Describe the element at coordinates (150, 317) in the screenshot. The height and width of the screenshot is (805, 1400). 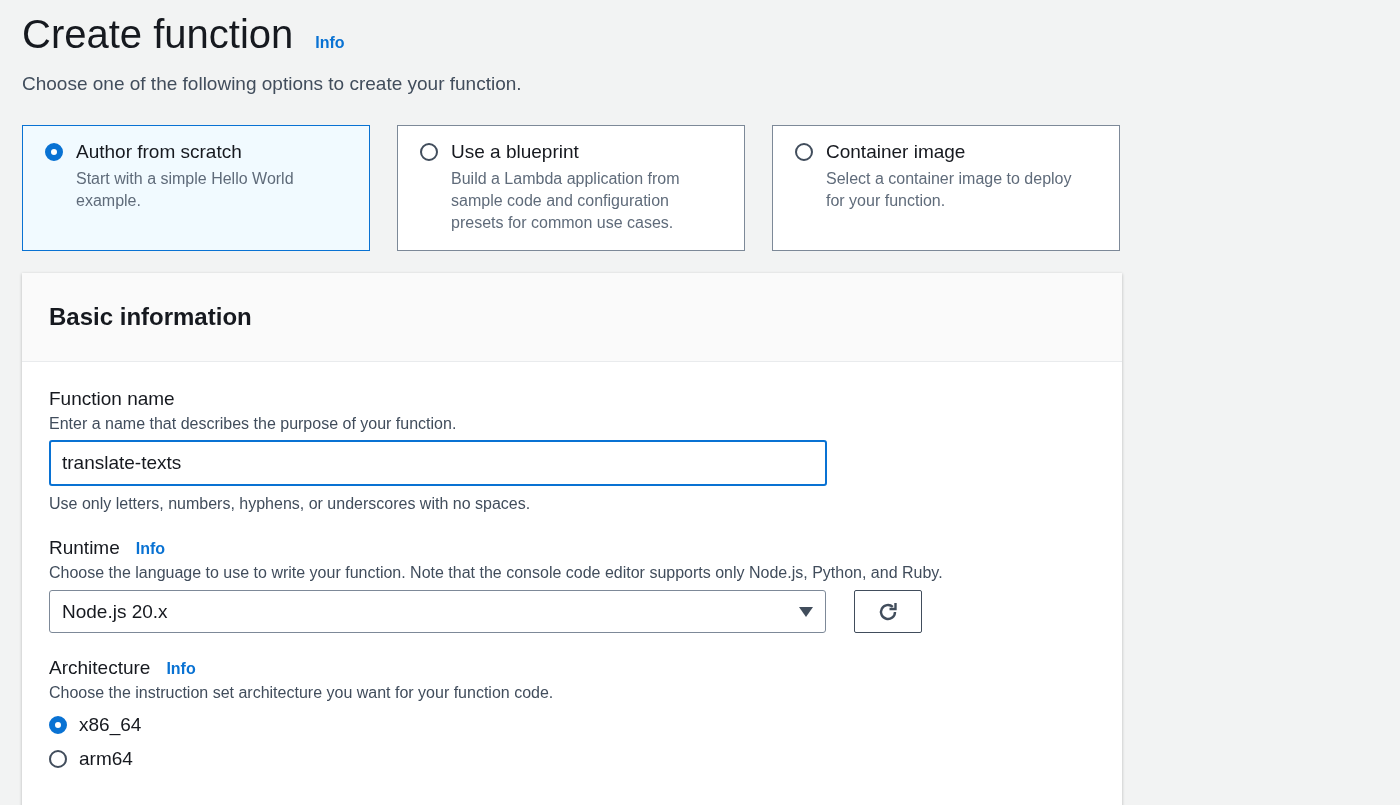
I see `panel-heading: Basic information` at that location.